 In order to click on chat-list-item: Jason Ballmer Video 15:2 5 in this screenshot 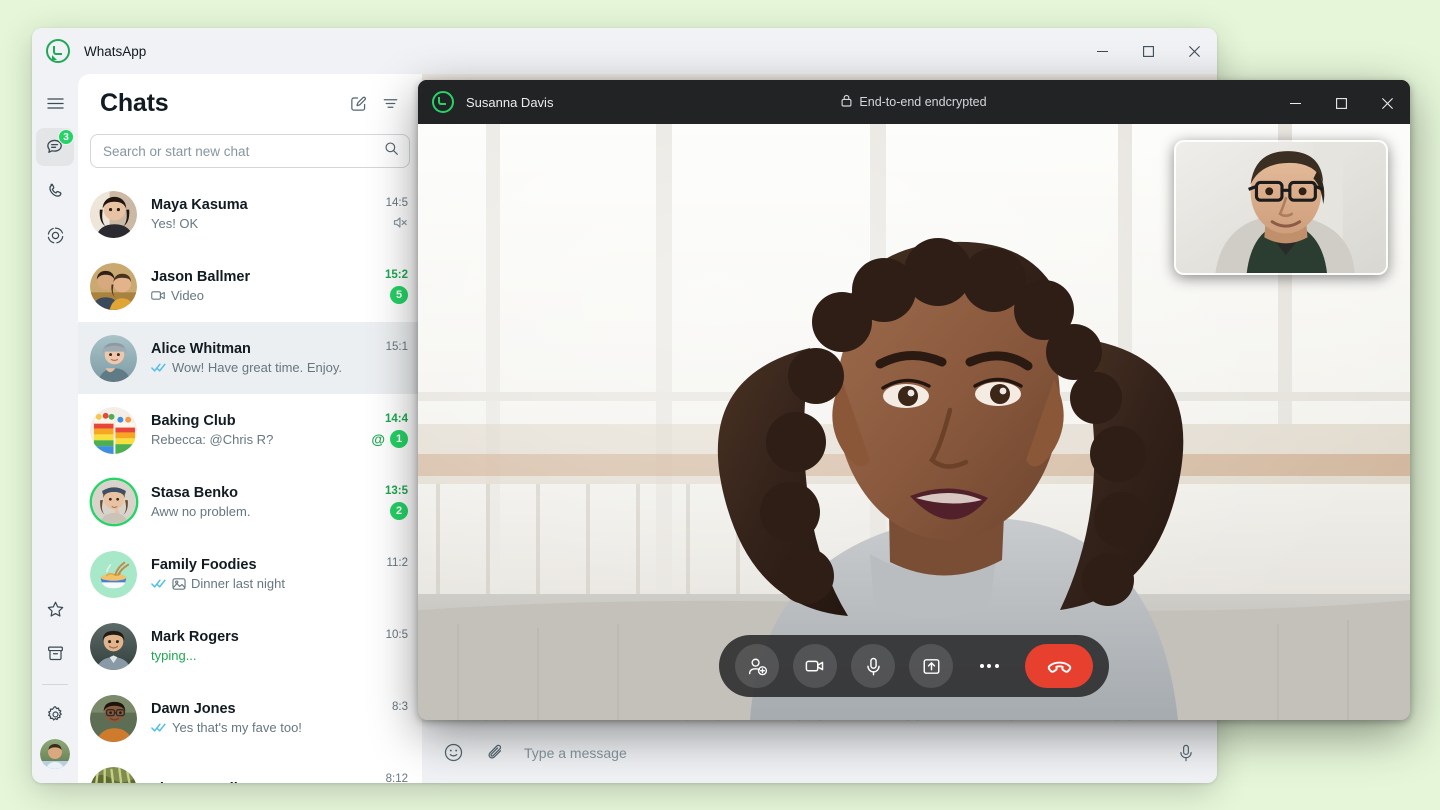, I will do `click(250, 286)`.